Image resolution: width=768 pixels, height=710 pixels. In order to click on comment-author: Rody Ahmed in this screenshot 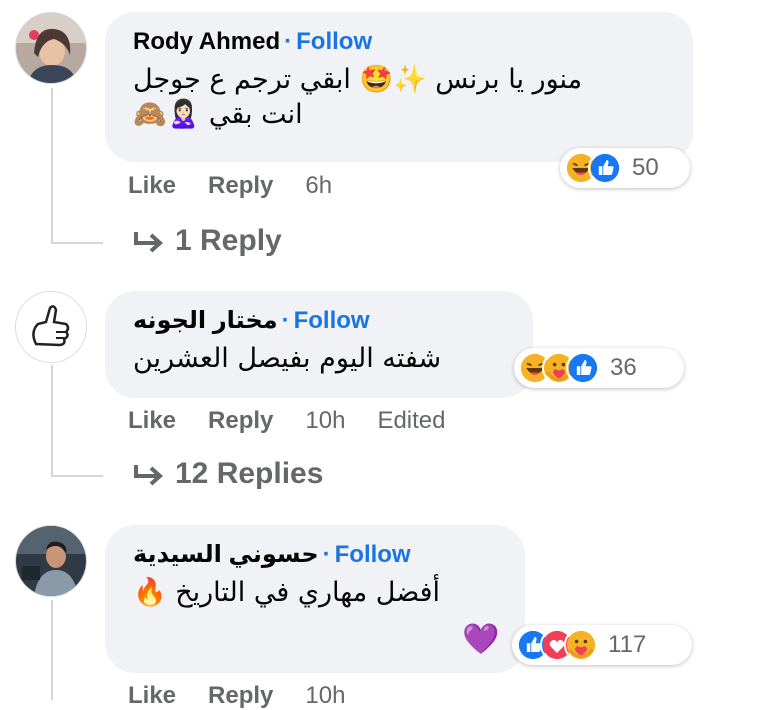, I will do `click(206, 41)`.